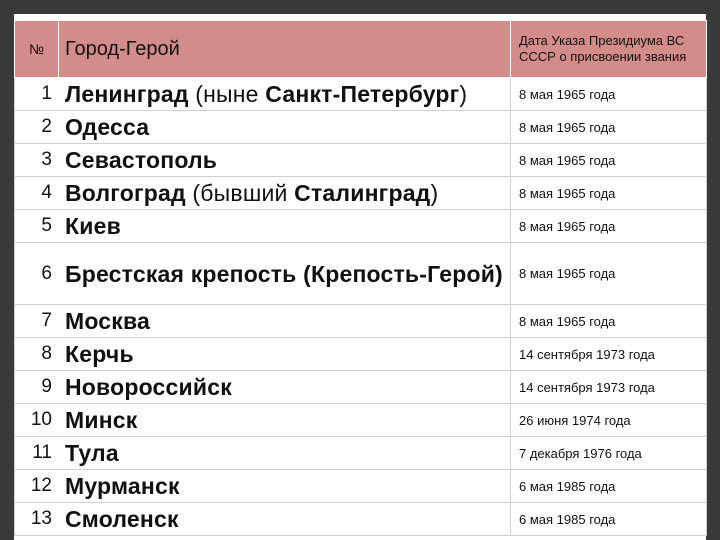  What do you see at coordinates (284, 486) in the screenshot?
I see `row-city: Мурманск` at bounding box center [284, 486].